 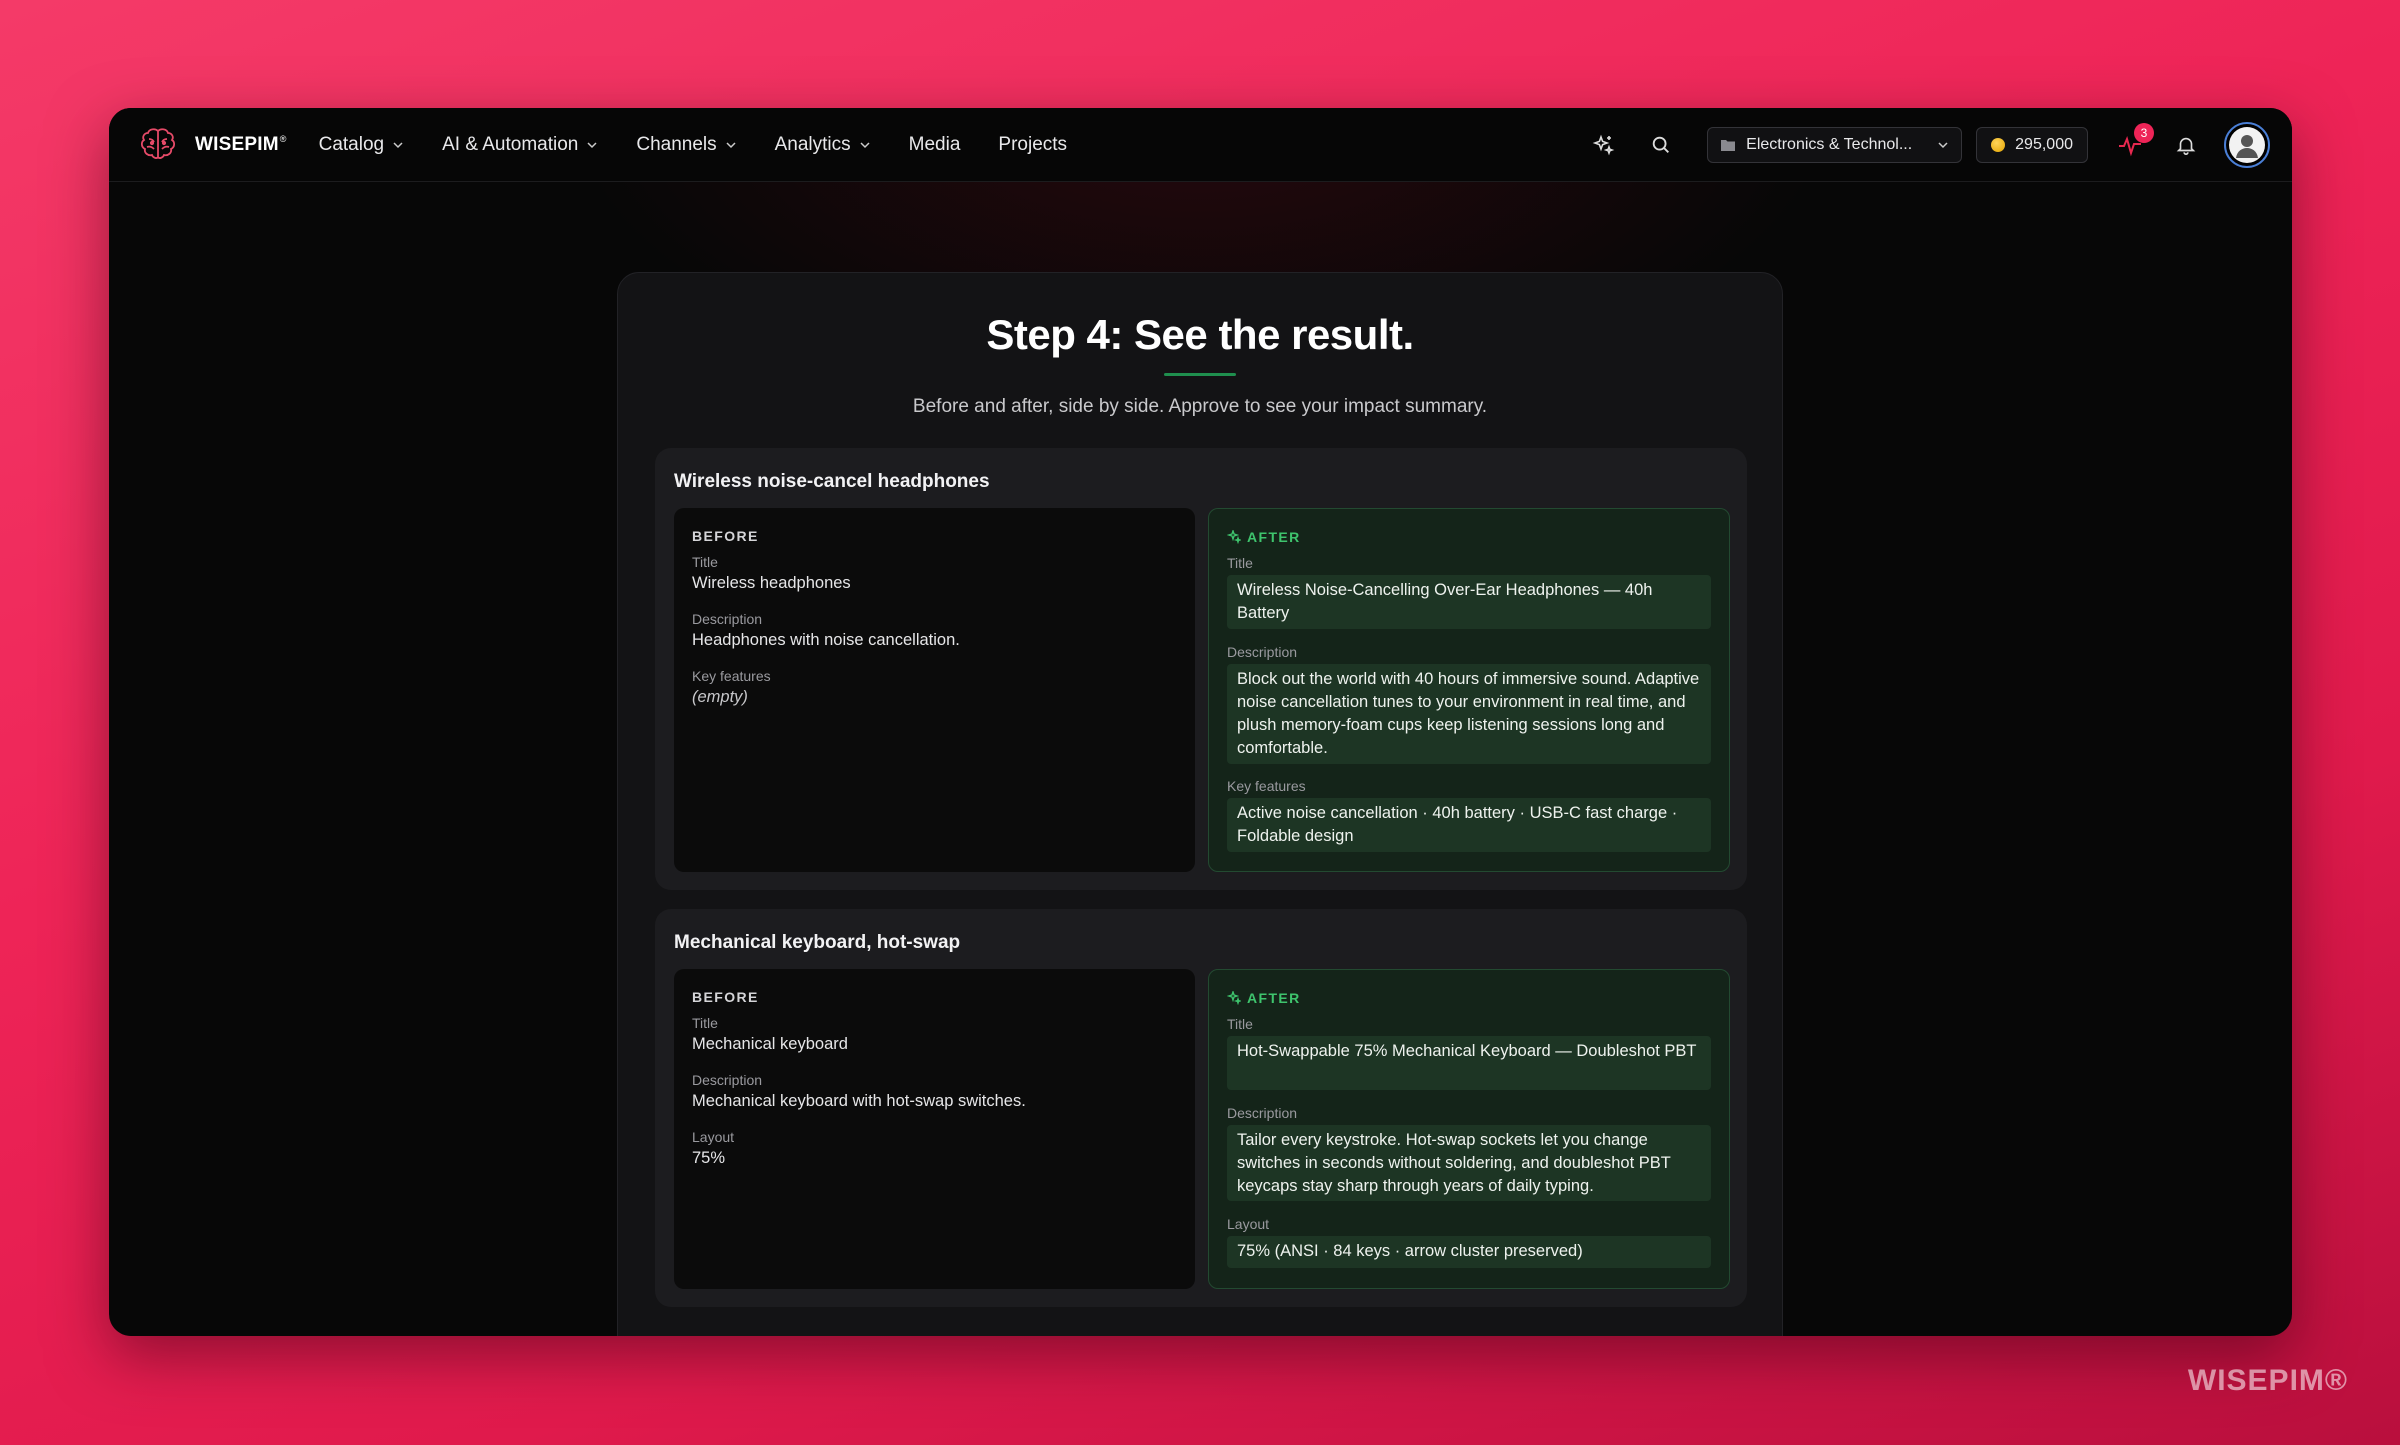 I want to click on user-avatar, so click(x=2247, y=144).